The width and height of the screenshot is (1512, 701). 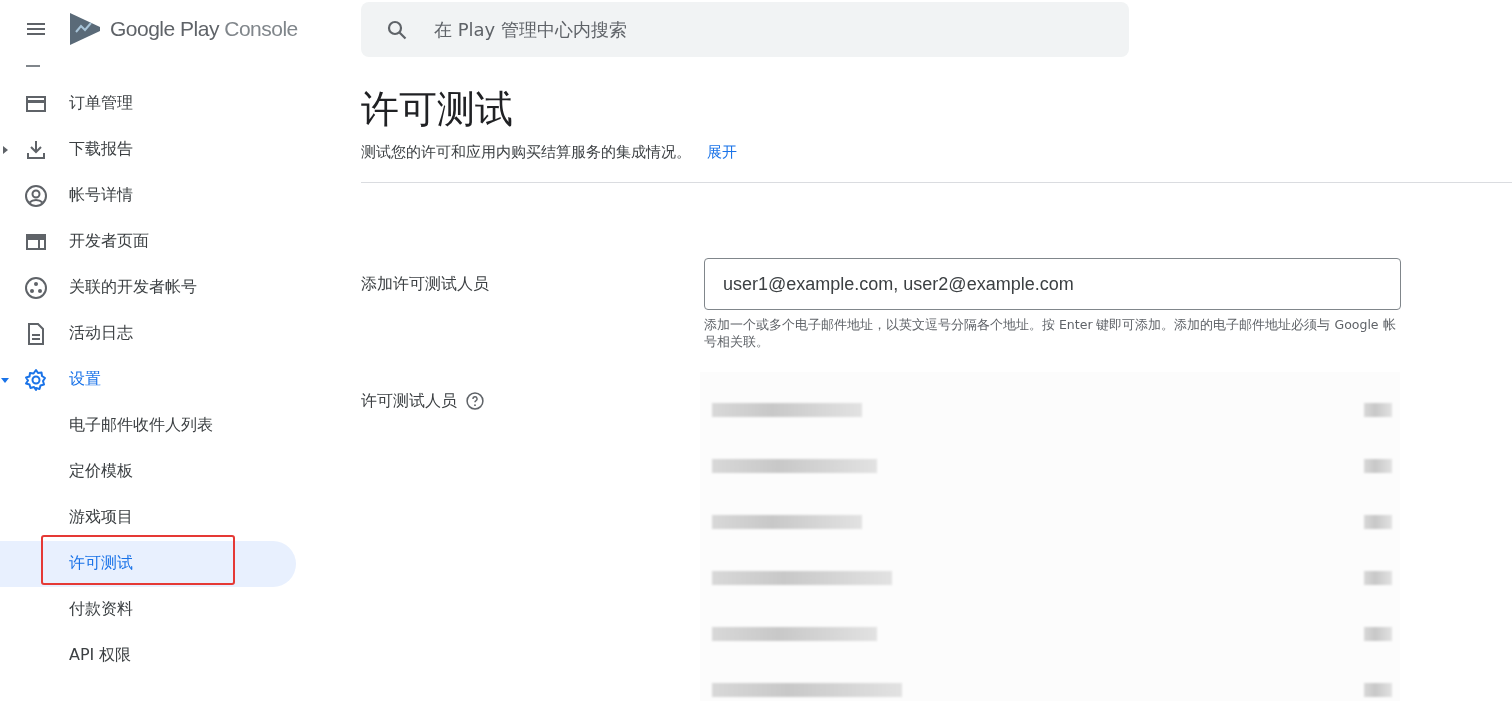 What do you see at coordinates (526, 152) in the screenshot?
I see `page-description: 测试您的许可和应用内购买结算服务的集成情况。` at bounding box center [526, 152].